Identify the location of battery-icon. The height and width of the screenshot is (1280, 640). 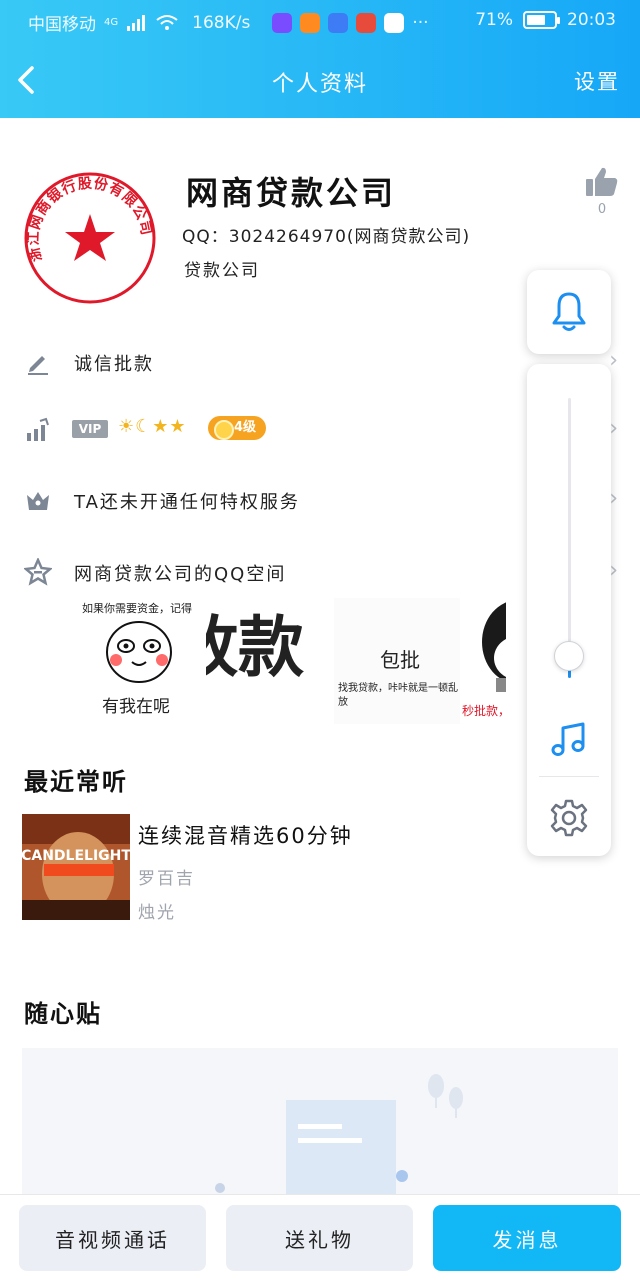
(541, 20).